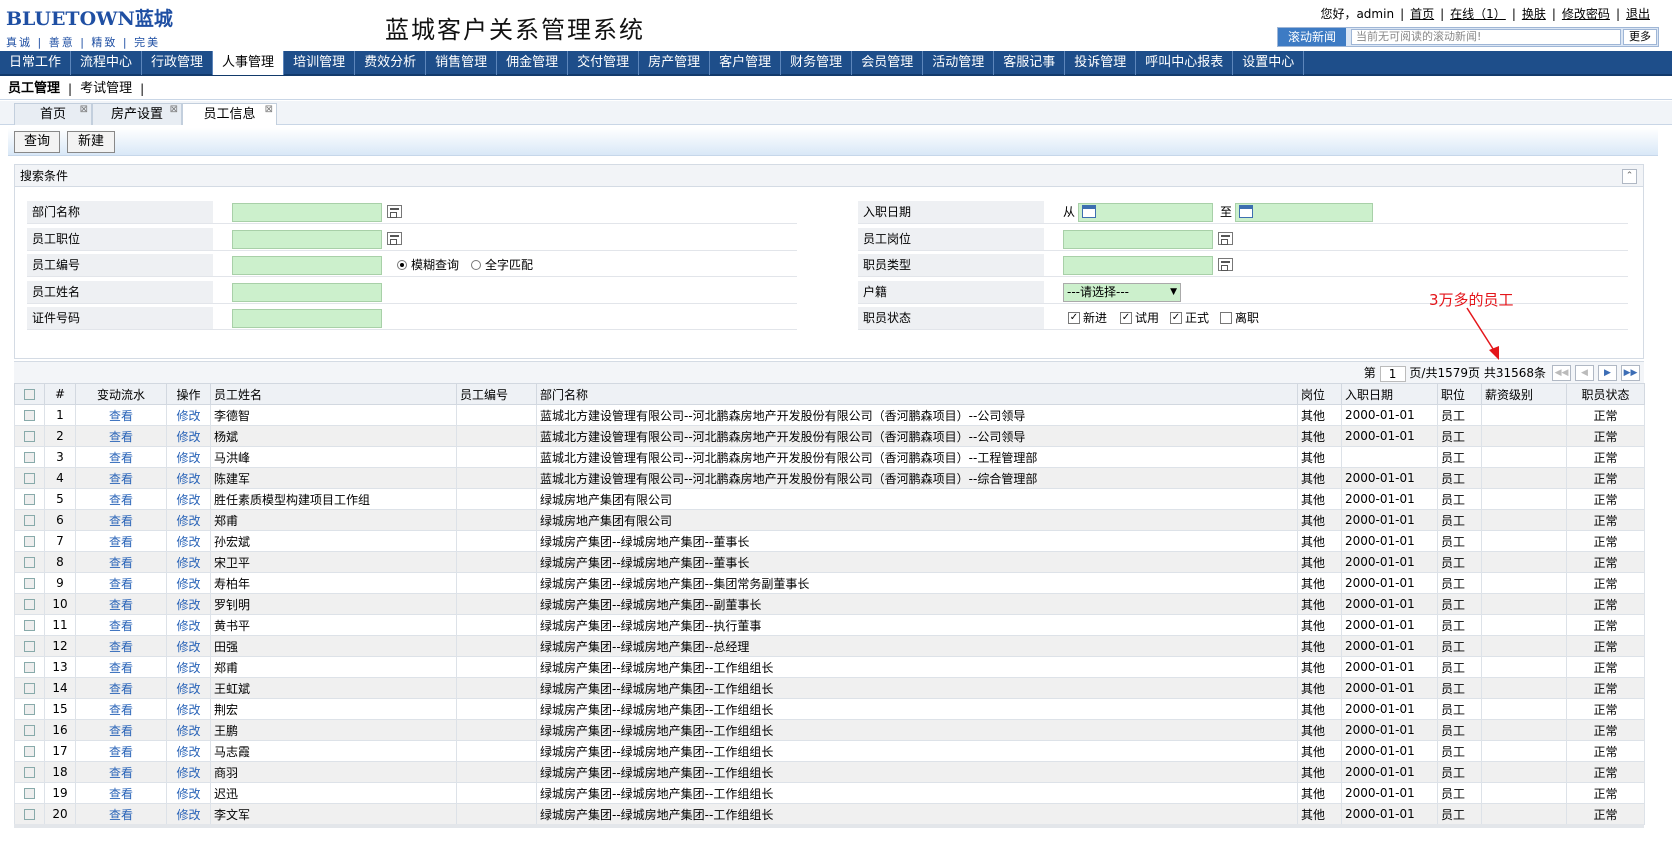  Describe the element at coordinates (1226, 318) in the screenshot. I see `status-resigned-checkbox` at that location.